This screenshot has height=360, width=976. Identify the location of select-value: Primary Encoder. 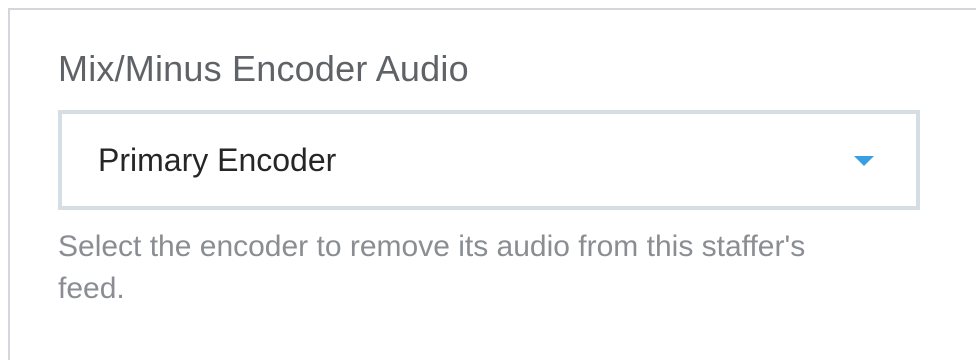
(217, 160).